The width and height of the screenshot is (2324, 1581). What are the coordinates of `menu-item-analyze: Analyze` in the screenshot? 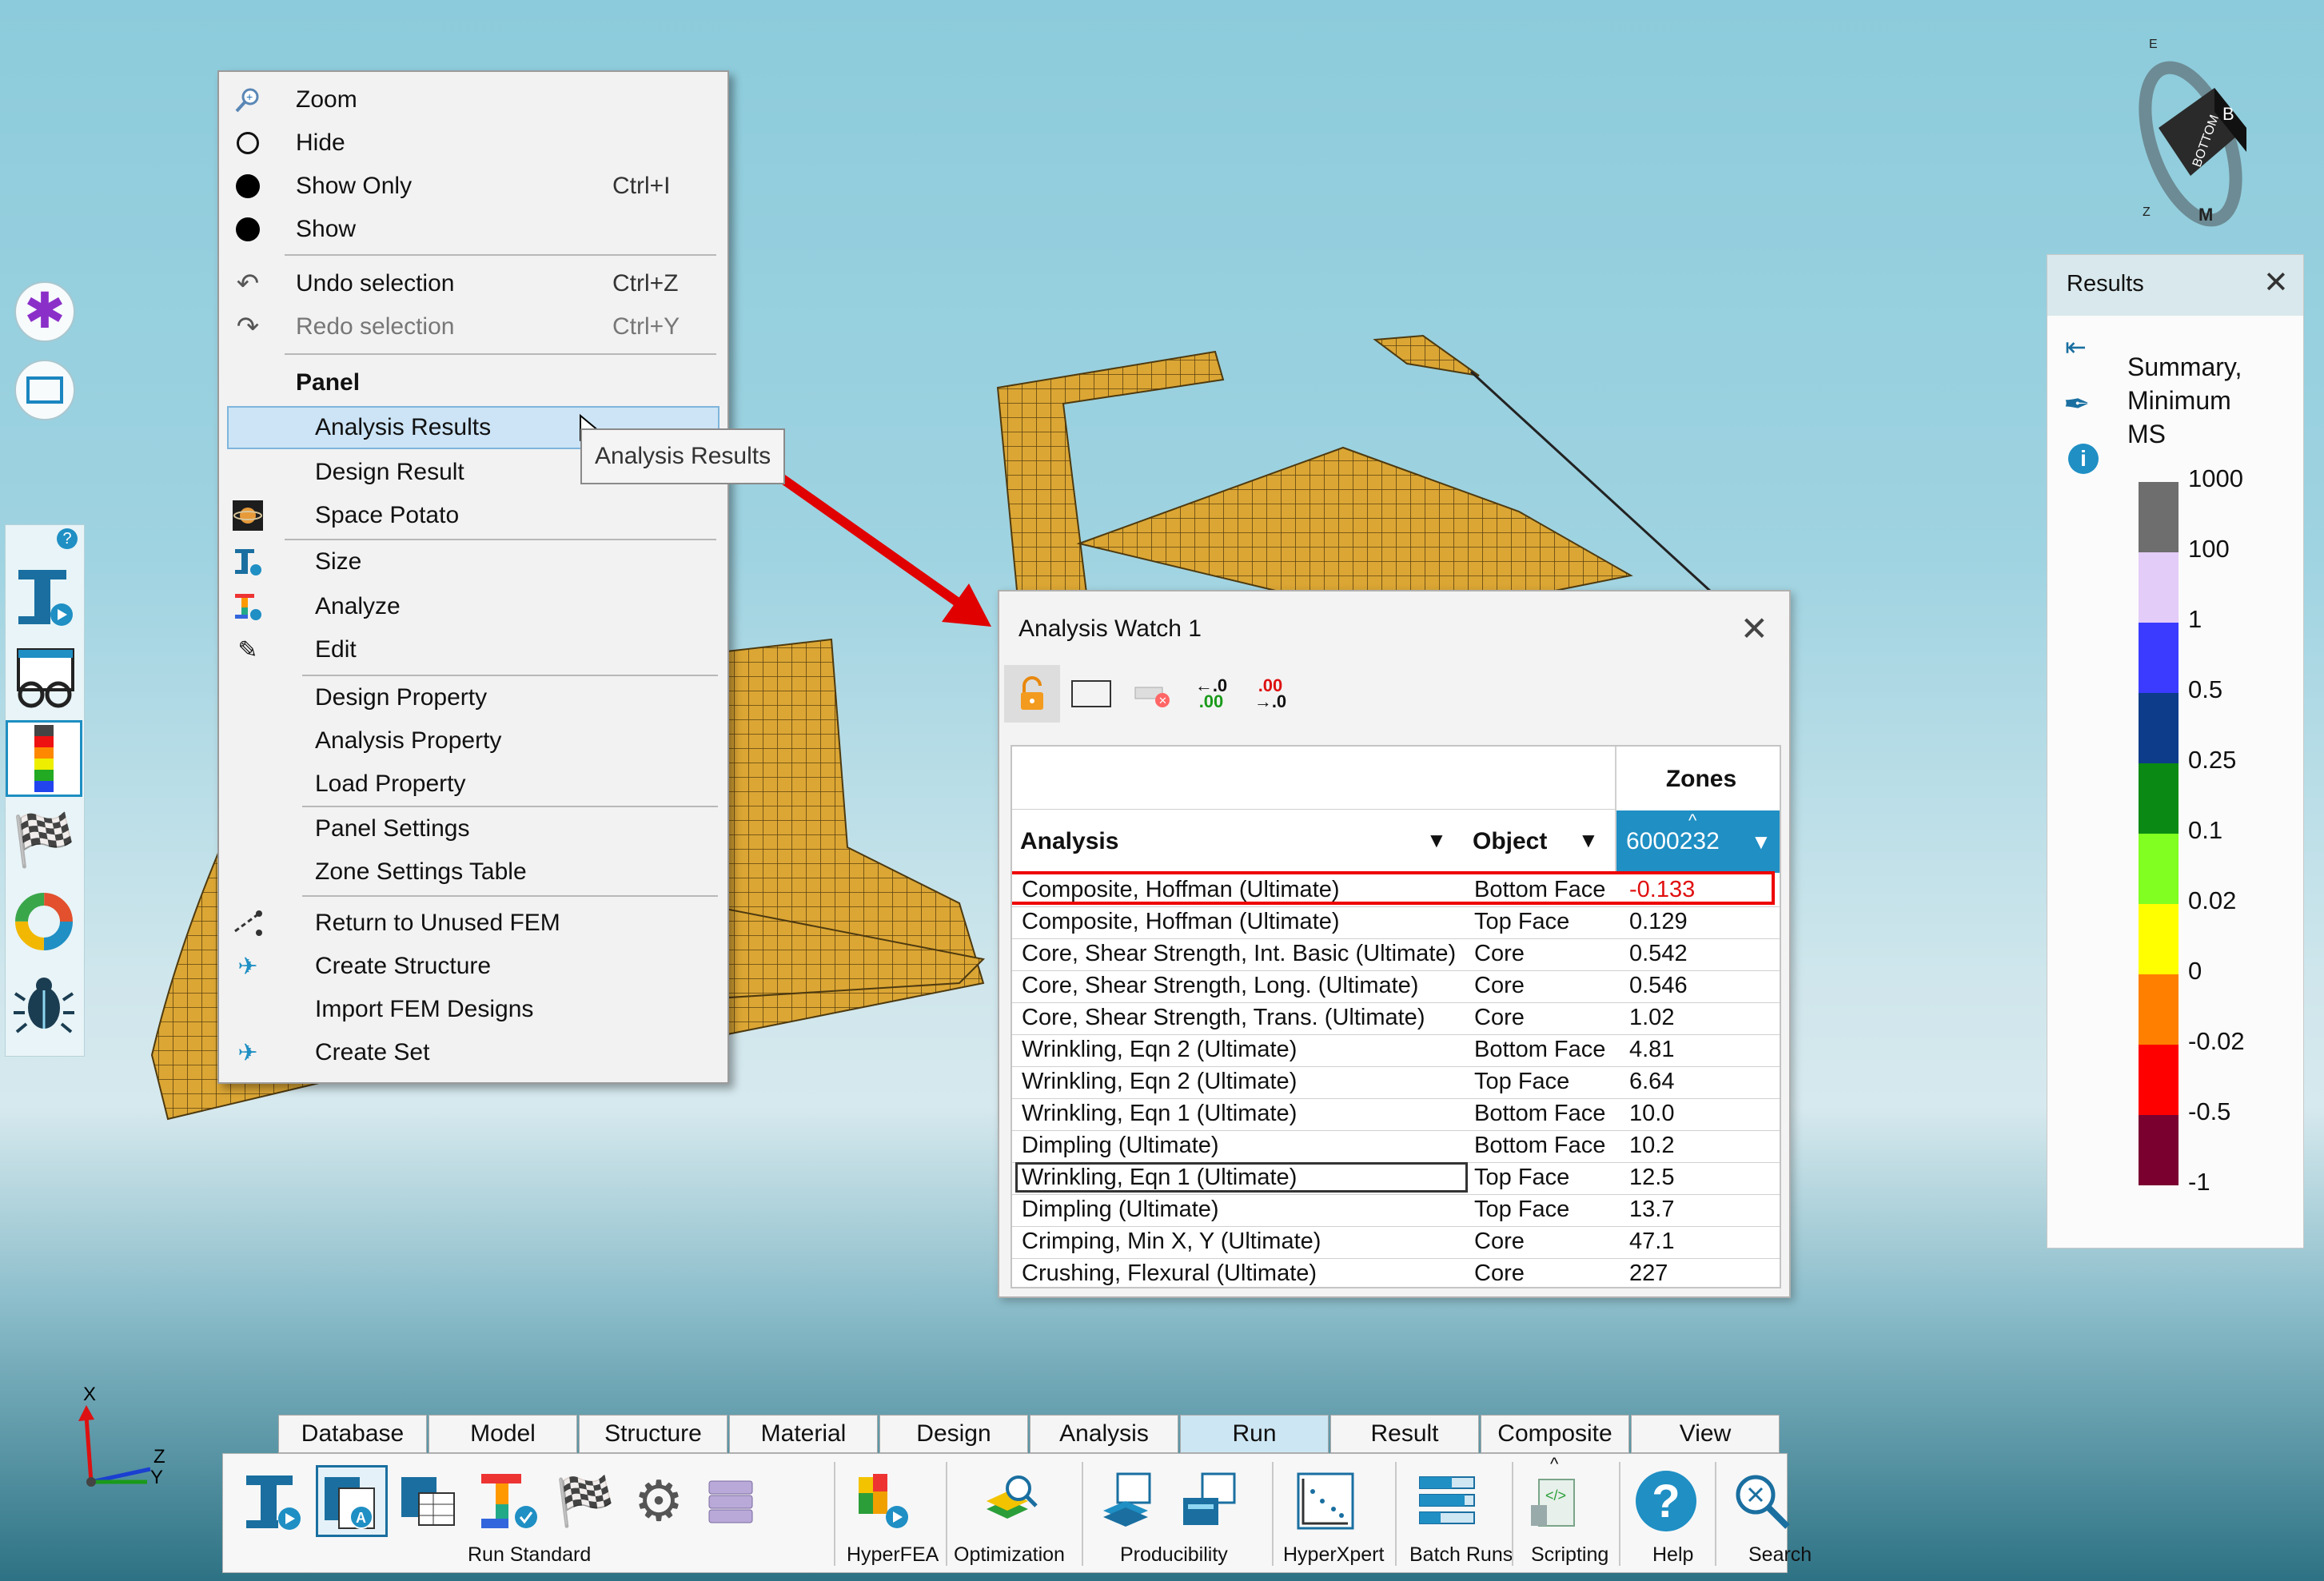 It's located at (472, 606).